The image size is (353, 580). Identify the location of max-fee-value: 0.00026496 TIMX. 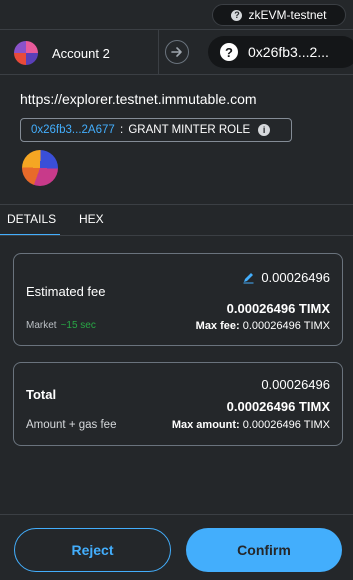
(286, 326).